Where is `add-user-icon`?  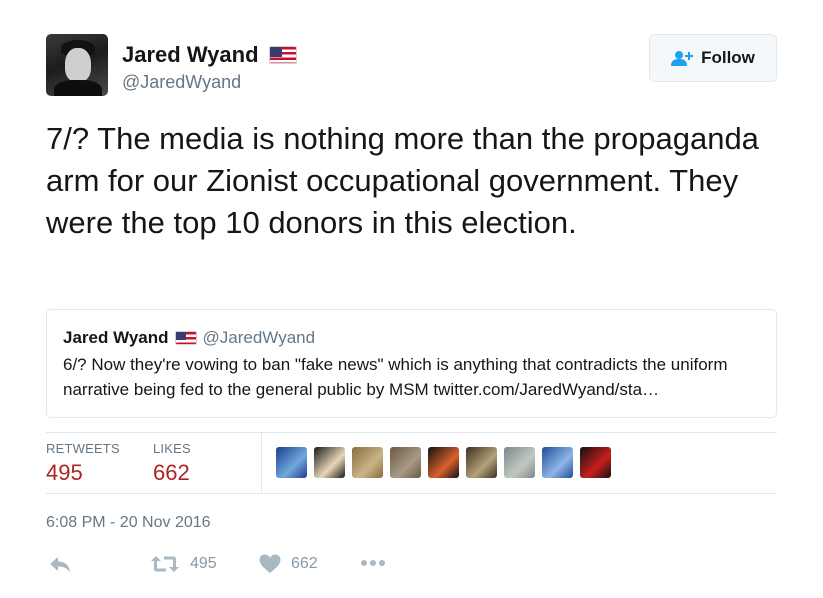 add-user-icon is located at coordinates (682, 58).